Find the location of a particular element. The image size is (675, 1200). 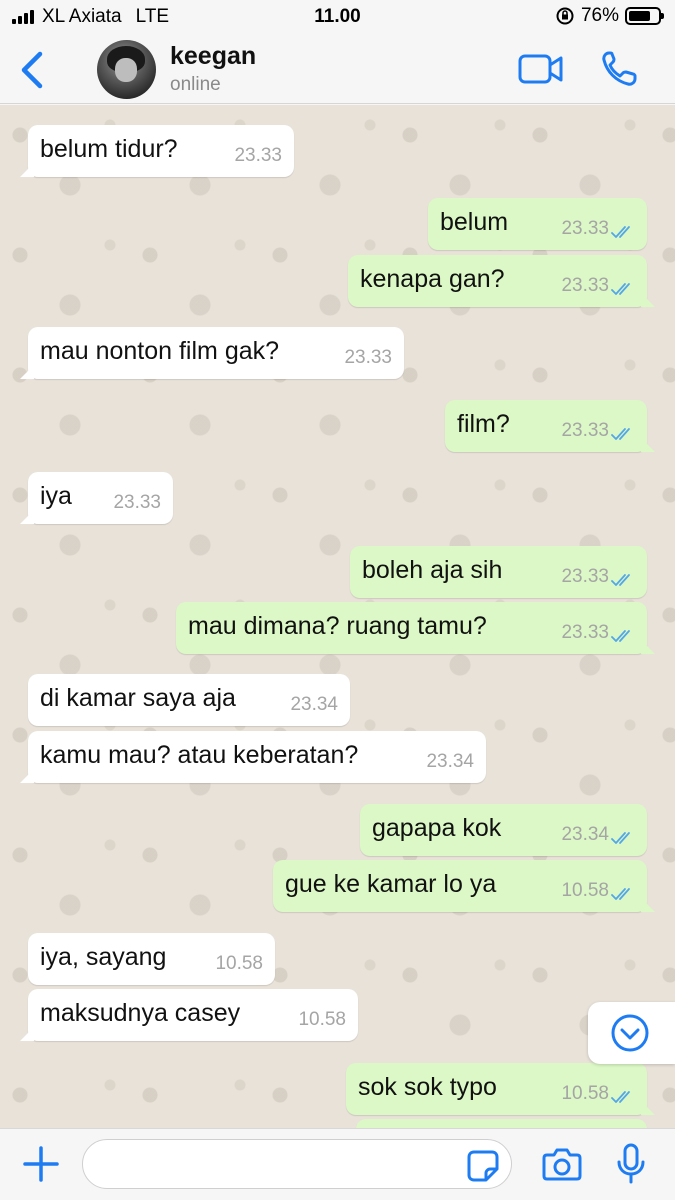

incoming-message: maksudnya casey 10.58 is located at coordinates (189, 1015).